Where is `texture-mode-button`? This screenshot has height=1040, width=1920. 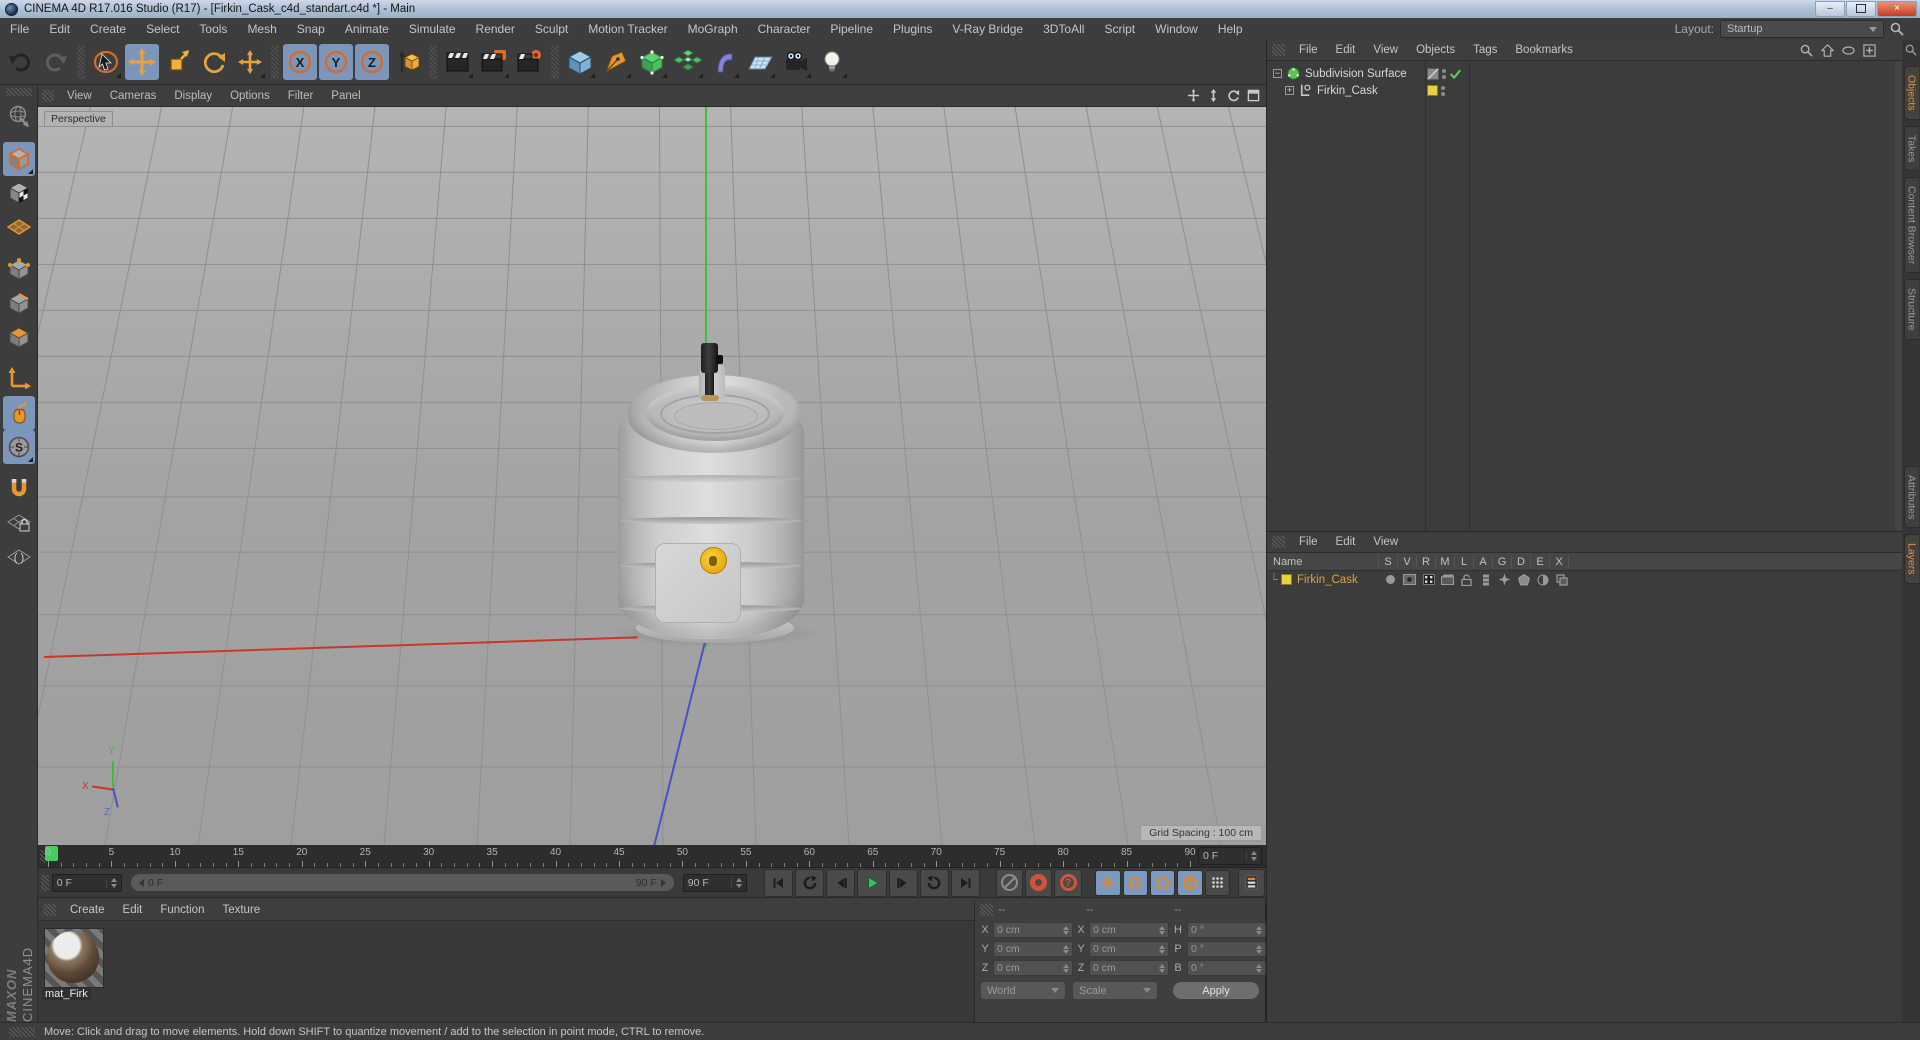
texture-mode-button is located at coordinates (19, 193).